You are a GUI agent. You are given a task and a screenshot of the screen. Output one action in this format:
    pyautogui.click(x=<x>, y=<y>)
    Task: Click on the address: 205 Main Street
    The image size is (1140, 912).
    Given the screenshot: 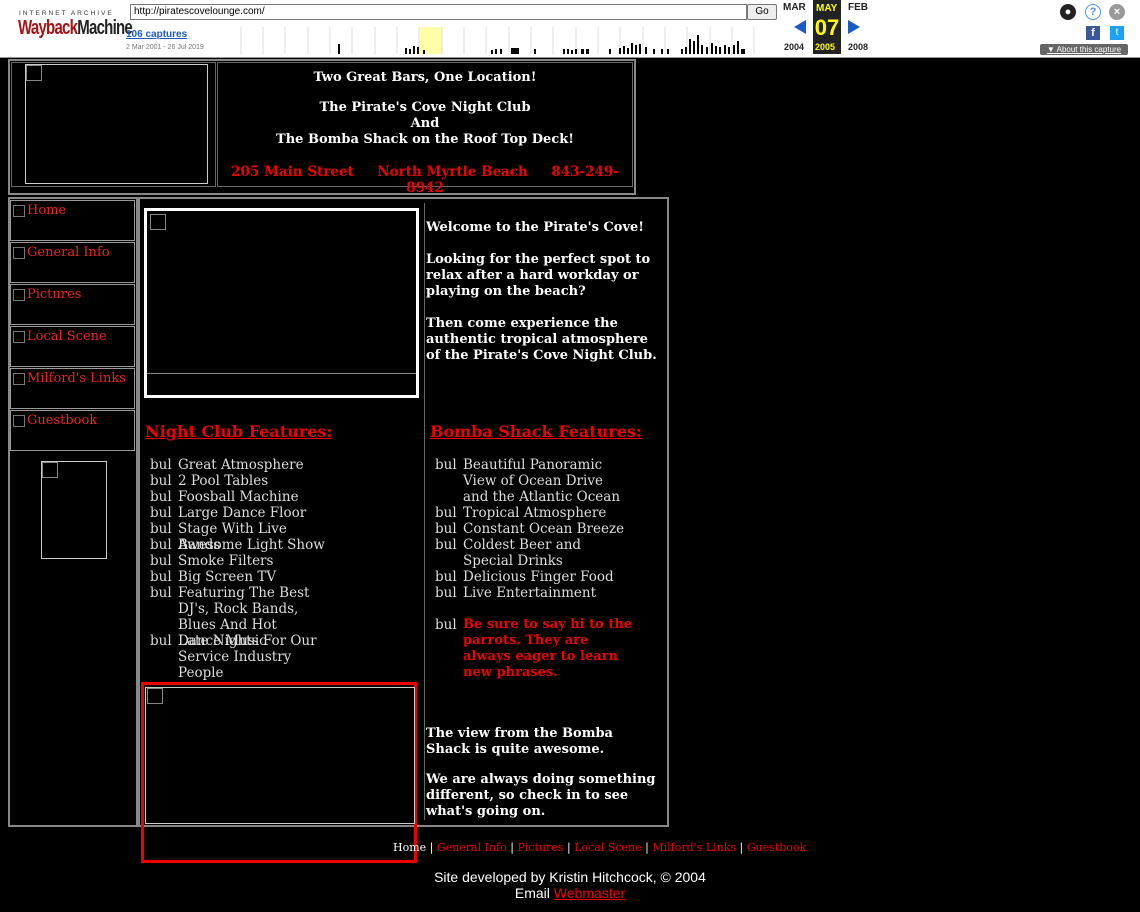 What is the action you would take?
    pyautogui.click(x=292, y=172)
    